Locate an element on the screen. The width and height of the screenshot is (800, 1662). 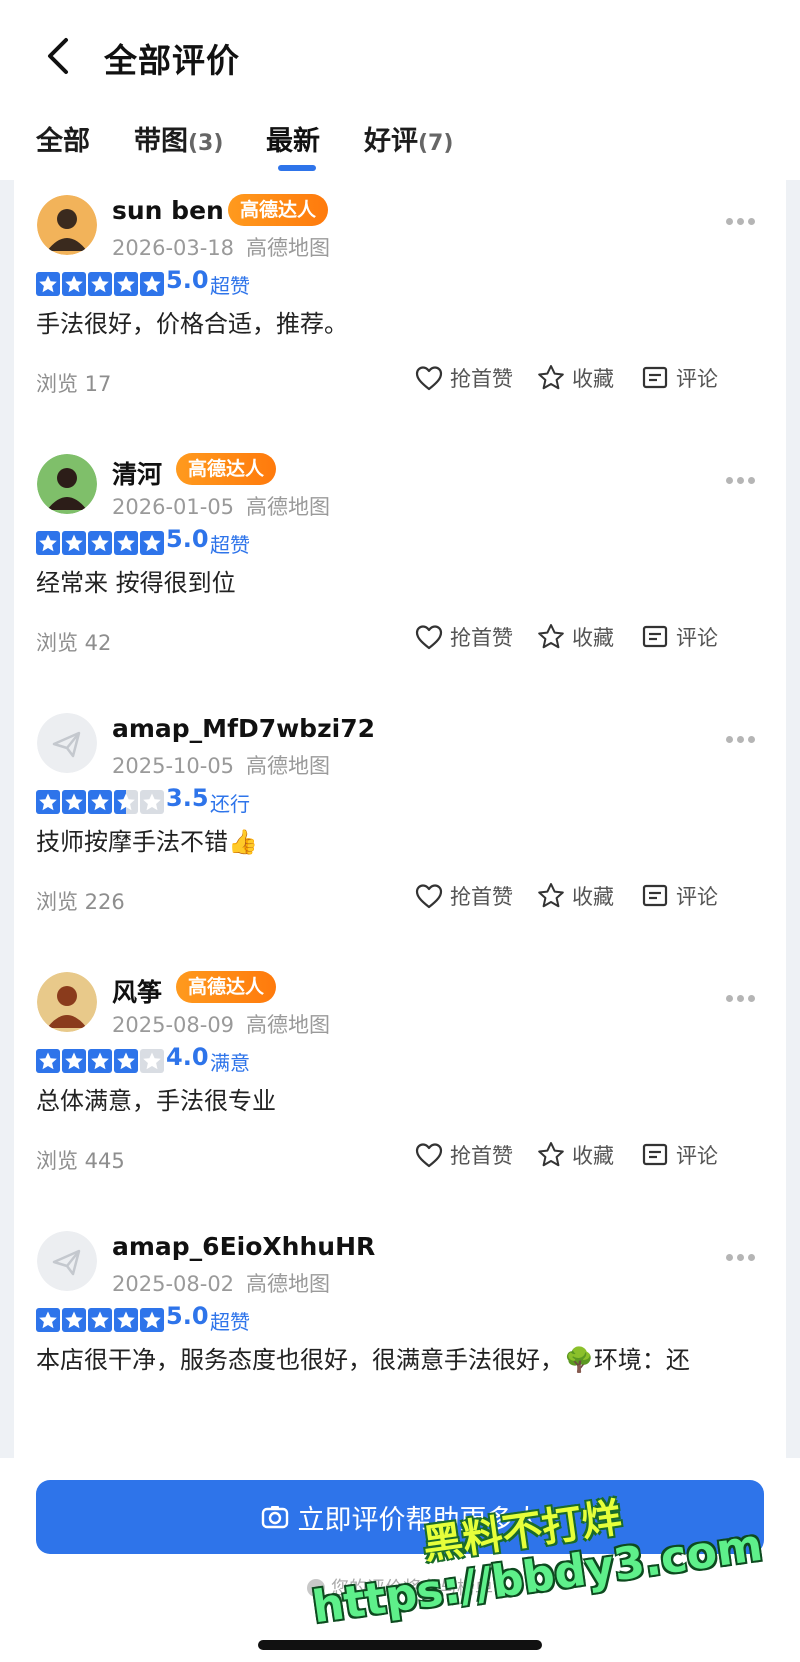
page-title: 全部评价 is located at coordinates (172, 60).